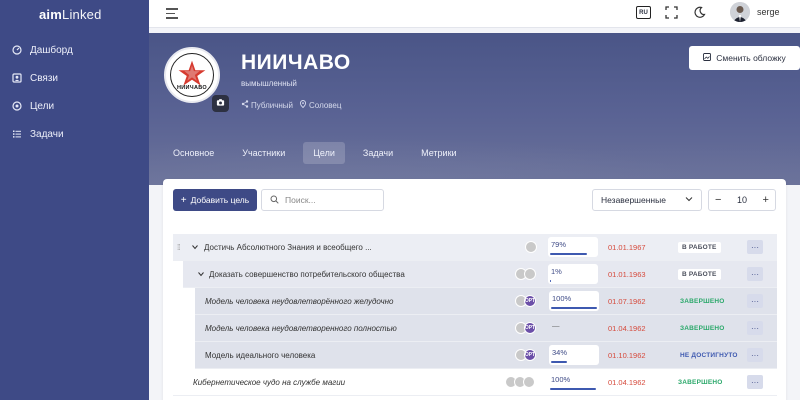 This screenshot has height=400, width=800. Describe the element at coordinates (438, 153) in the screenshot. I see `tab-metrics: Метрики` at that location.